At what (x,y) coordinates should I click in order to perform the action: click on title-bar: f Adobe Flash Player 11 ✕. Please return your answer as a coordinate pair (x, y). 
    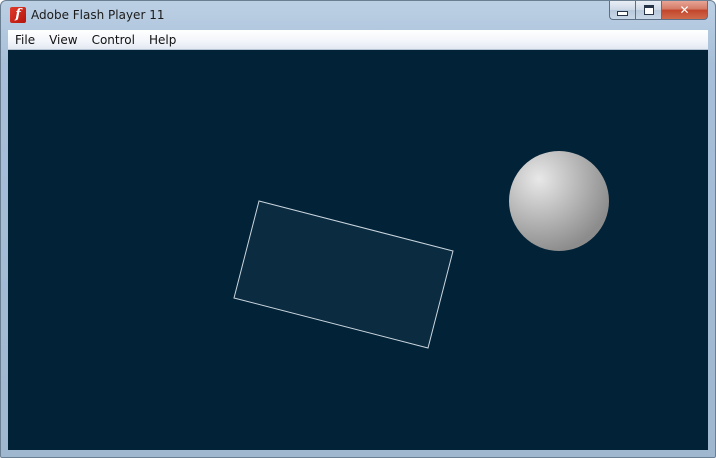
    Looking at the image, I should click on (358, 15).